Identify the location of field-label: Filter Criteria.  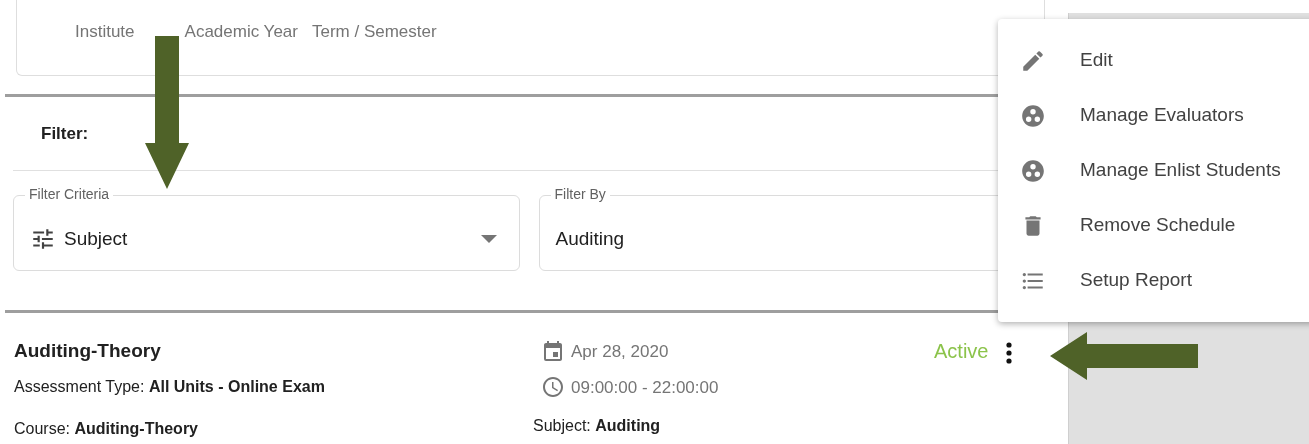
(69, 194).